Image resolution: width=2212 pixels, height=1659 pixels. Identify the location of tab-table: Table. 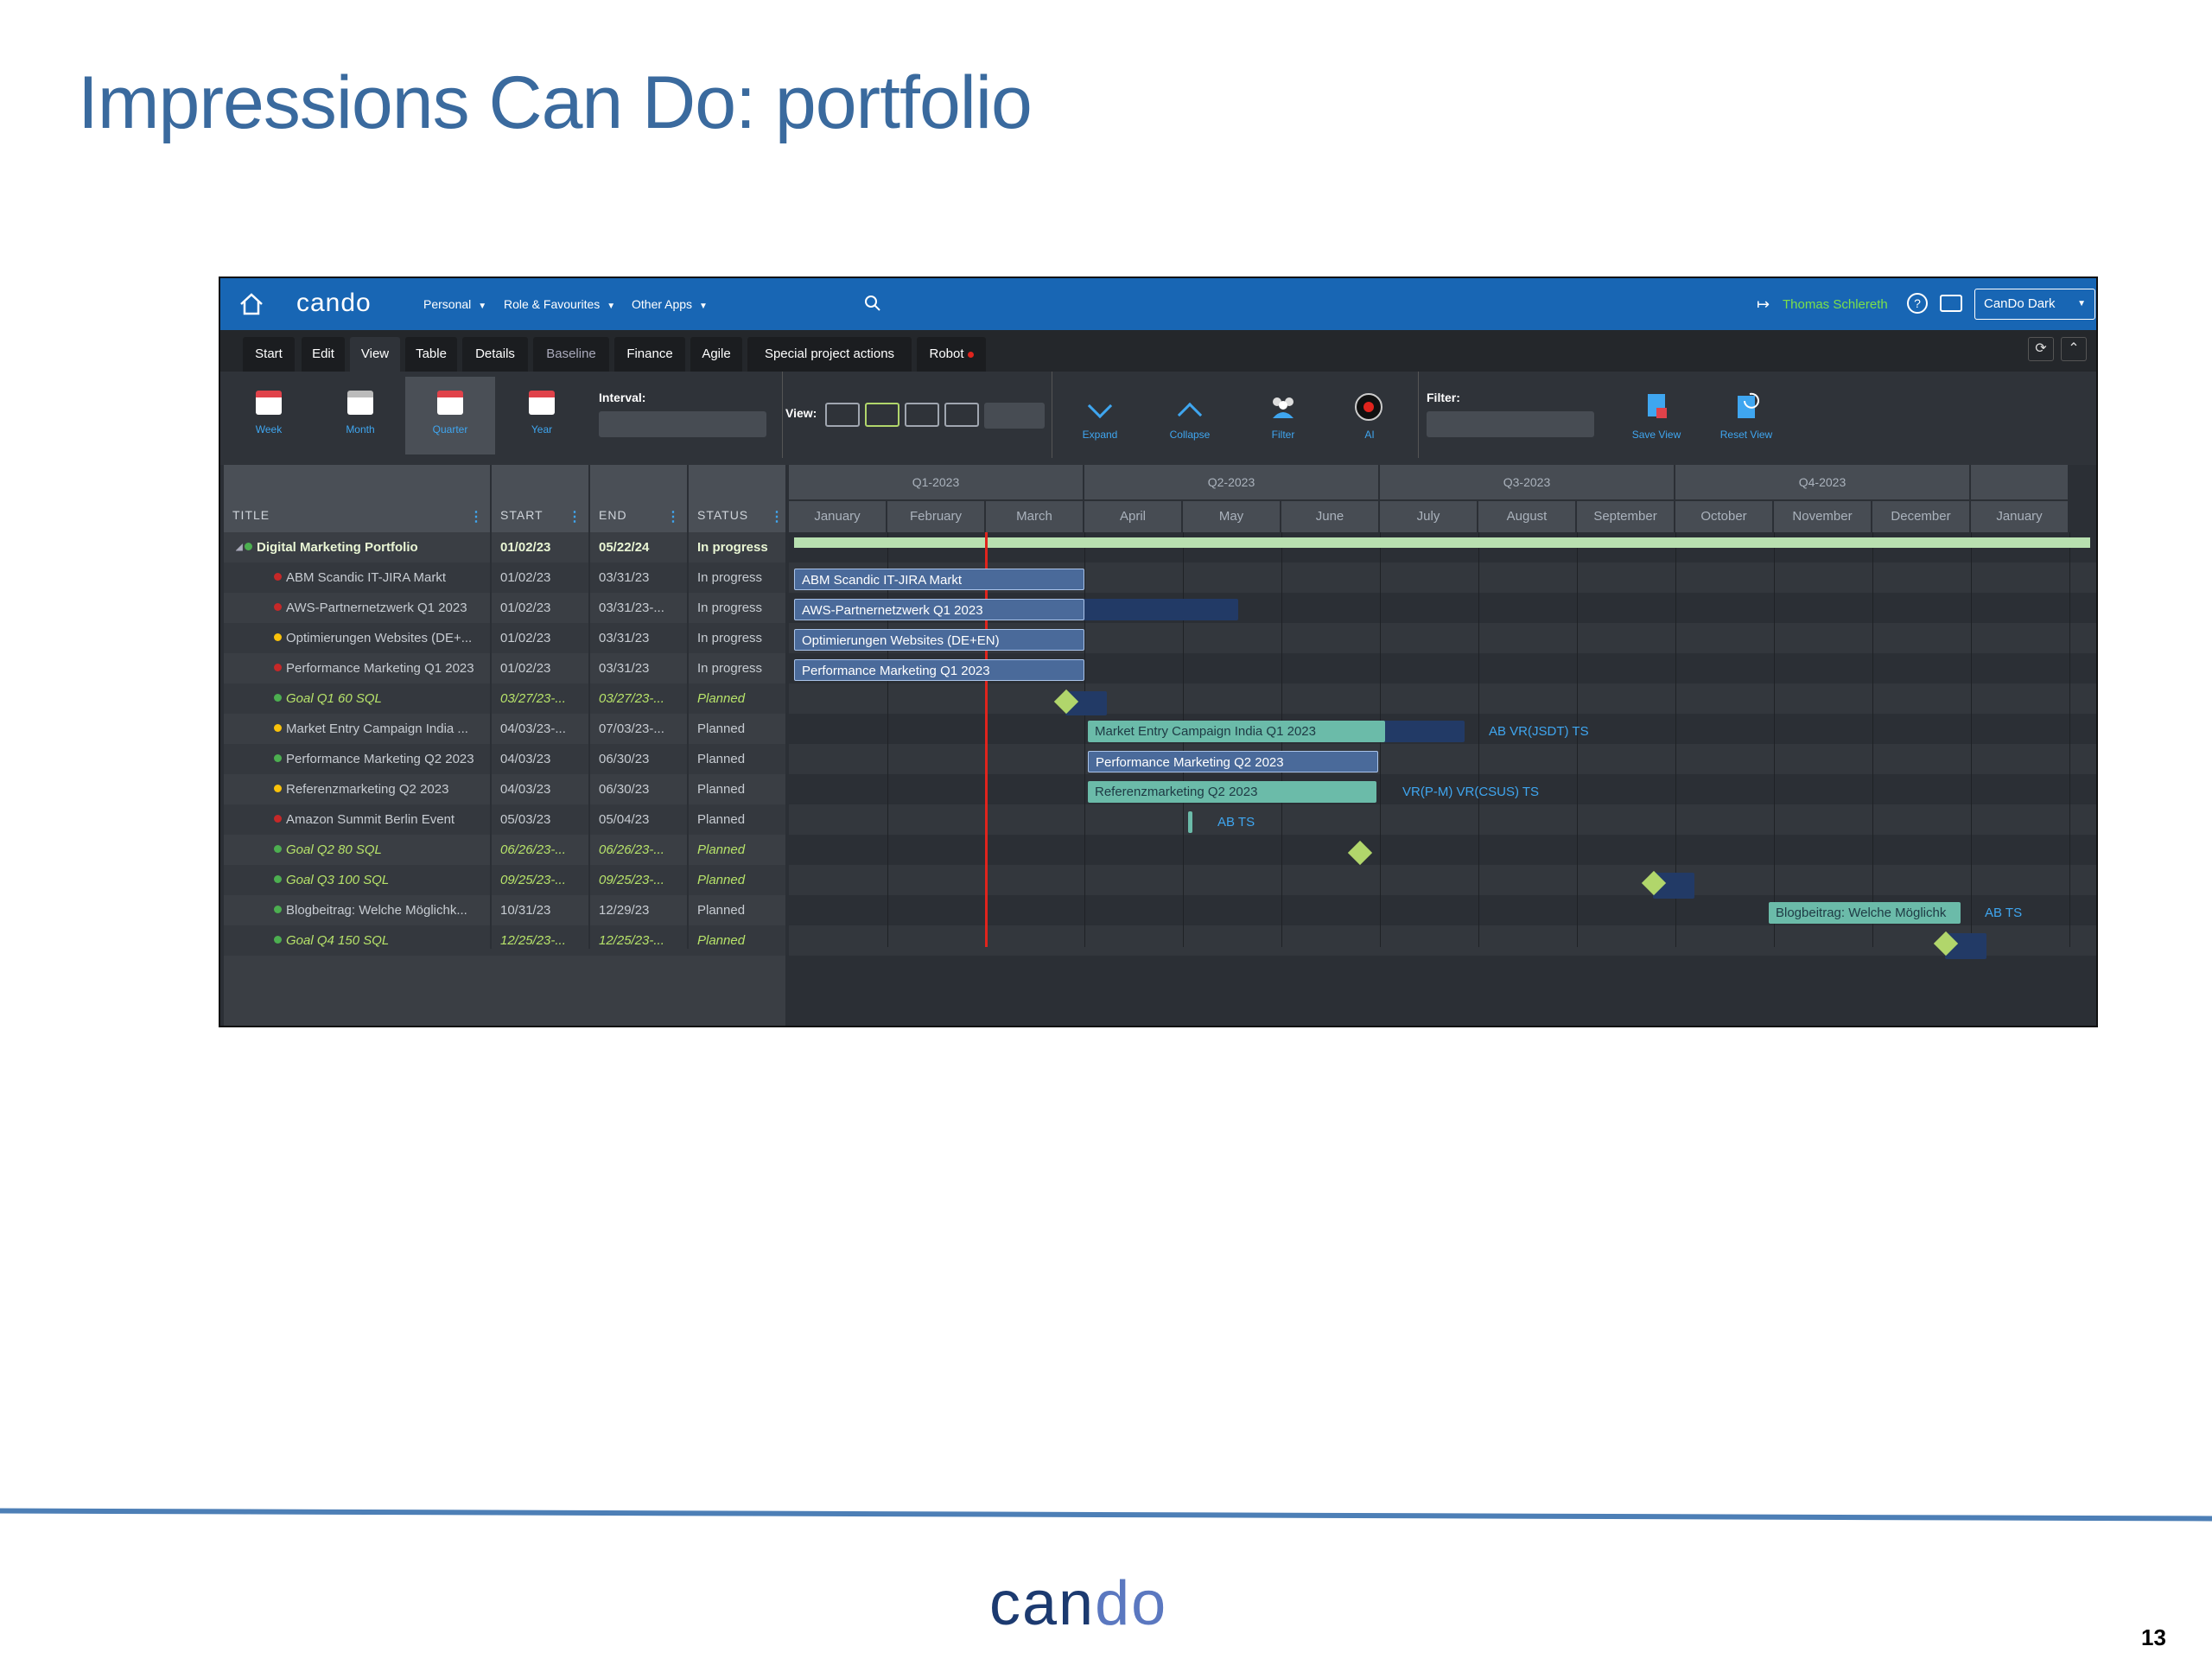
(431, 354).